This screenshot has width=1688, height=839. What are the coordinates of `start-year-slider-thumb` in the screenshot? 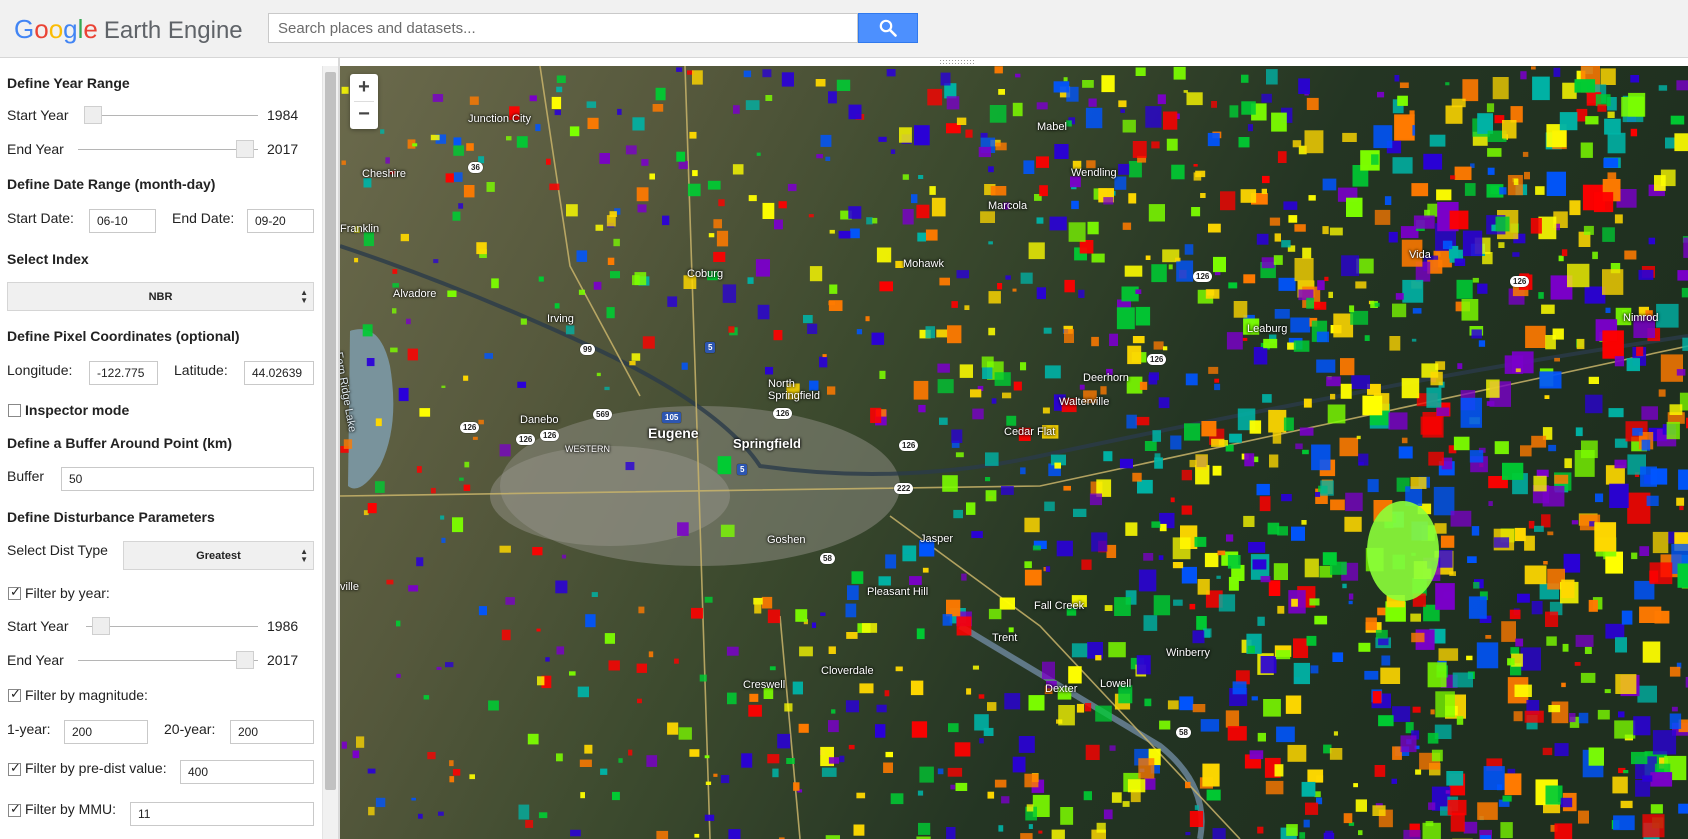 It's located at (93, 115).